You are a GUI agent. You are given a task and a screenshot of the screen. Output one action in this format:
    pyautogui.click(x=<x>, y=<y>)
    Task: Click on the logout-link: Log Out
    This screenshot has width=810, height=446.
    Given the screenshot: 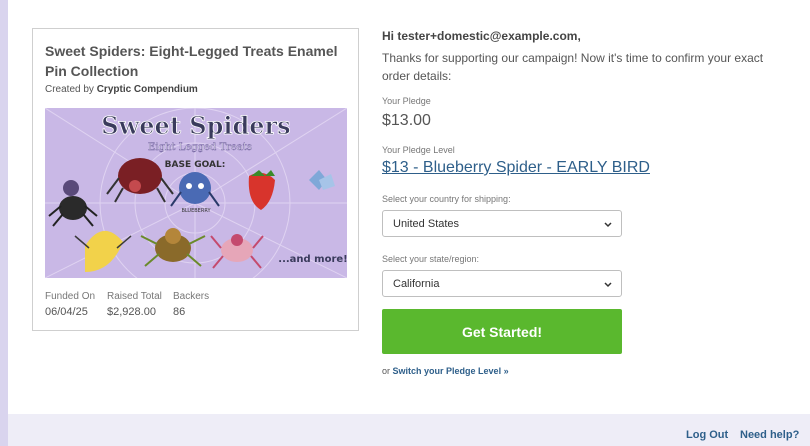 What is the action you would take?
    pyautogui.click(x=707, y=435)
    